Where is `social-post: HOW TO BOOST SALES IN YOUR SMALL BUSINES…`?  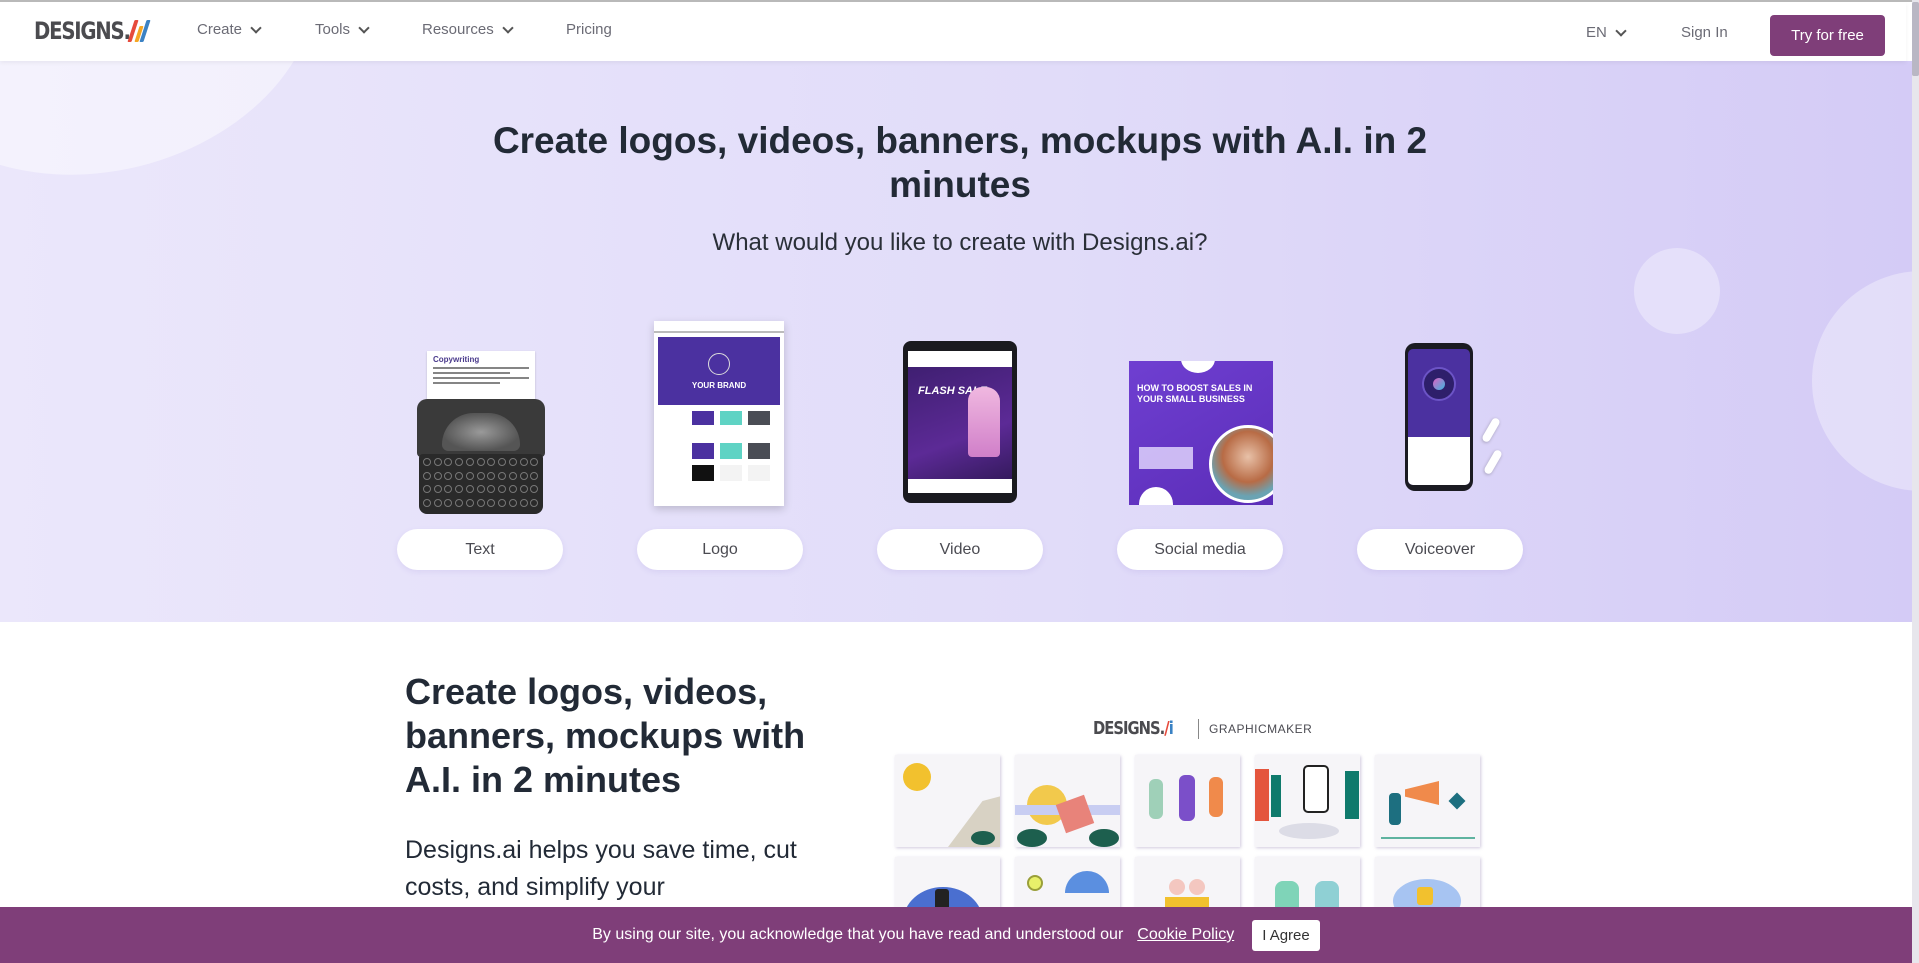
social-post: HOW TO BOOST SALES IN YOUR SMALL BUSINES… is located at coordinates (1201, 433).